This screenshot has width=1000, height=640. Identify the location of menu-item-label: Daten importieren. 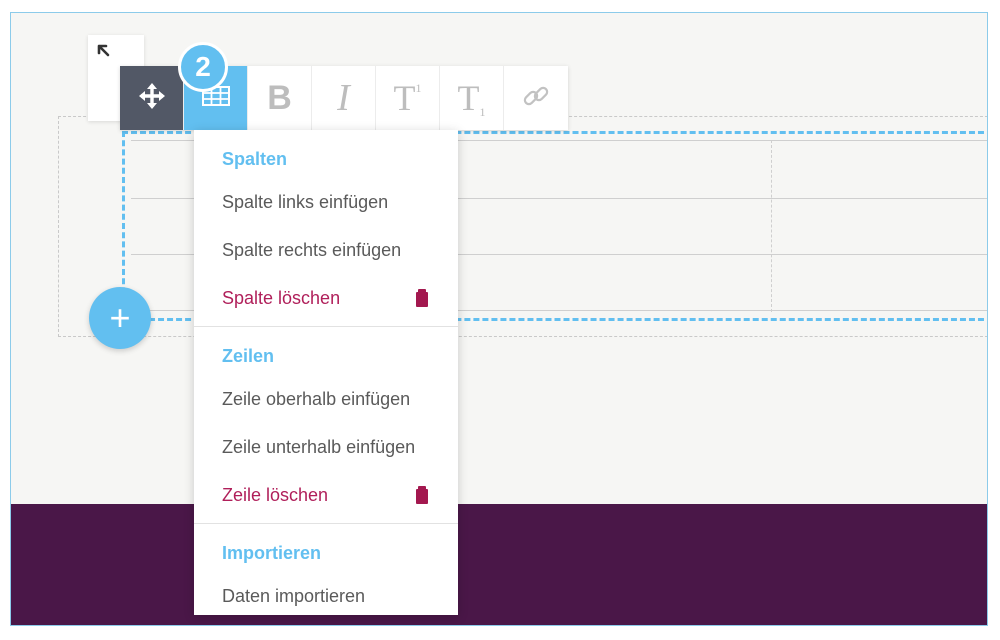
(294, 595).